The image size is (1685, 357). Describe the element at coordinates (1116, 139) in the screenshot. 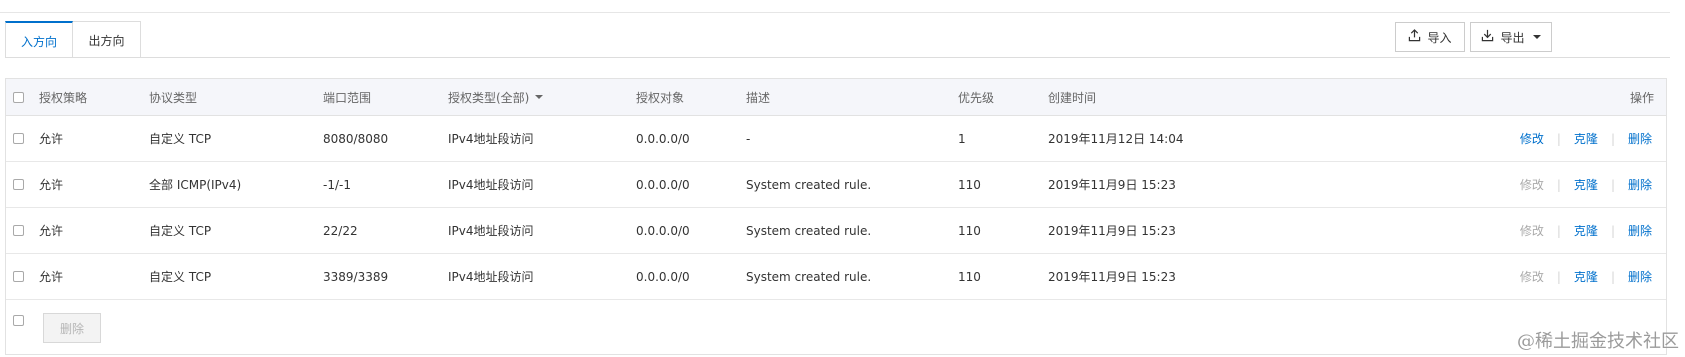

I see `cell-created: 2019年11月12日 14:04` at that location.